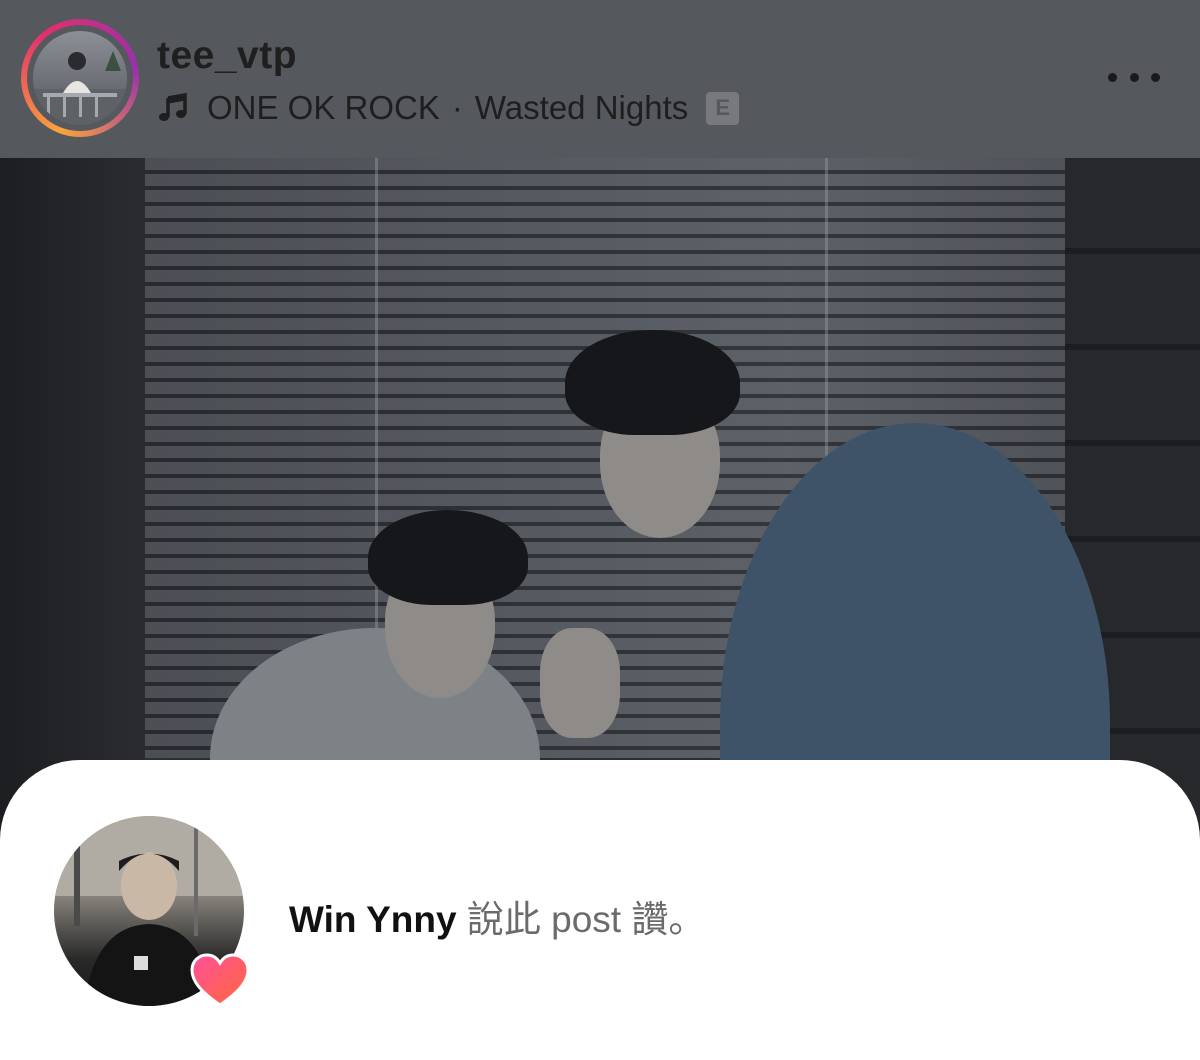 The width and height of the screenshot is (1200, 1060). What do you see at coordinates (723, 108) in the screenshot?
I see `explicit-badge: E` at bounding box center [723, 108].